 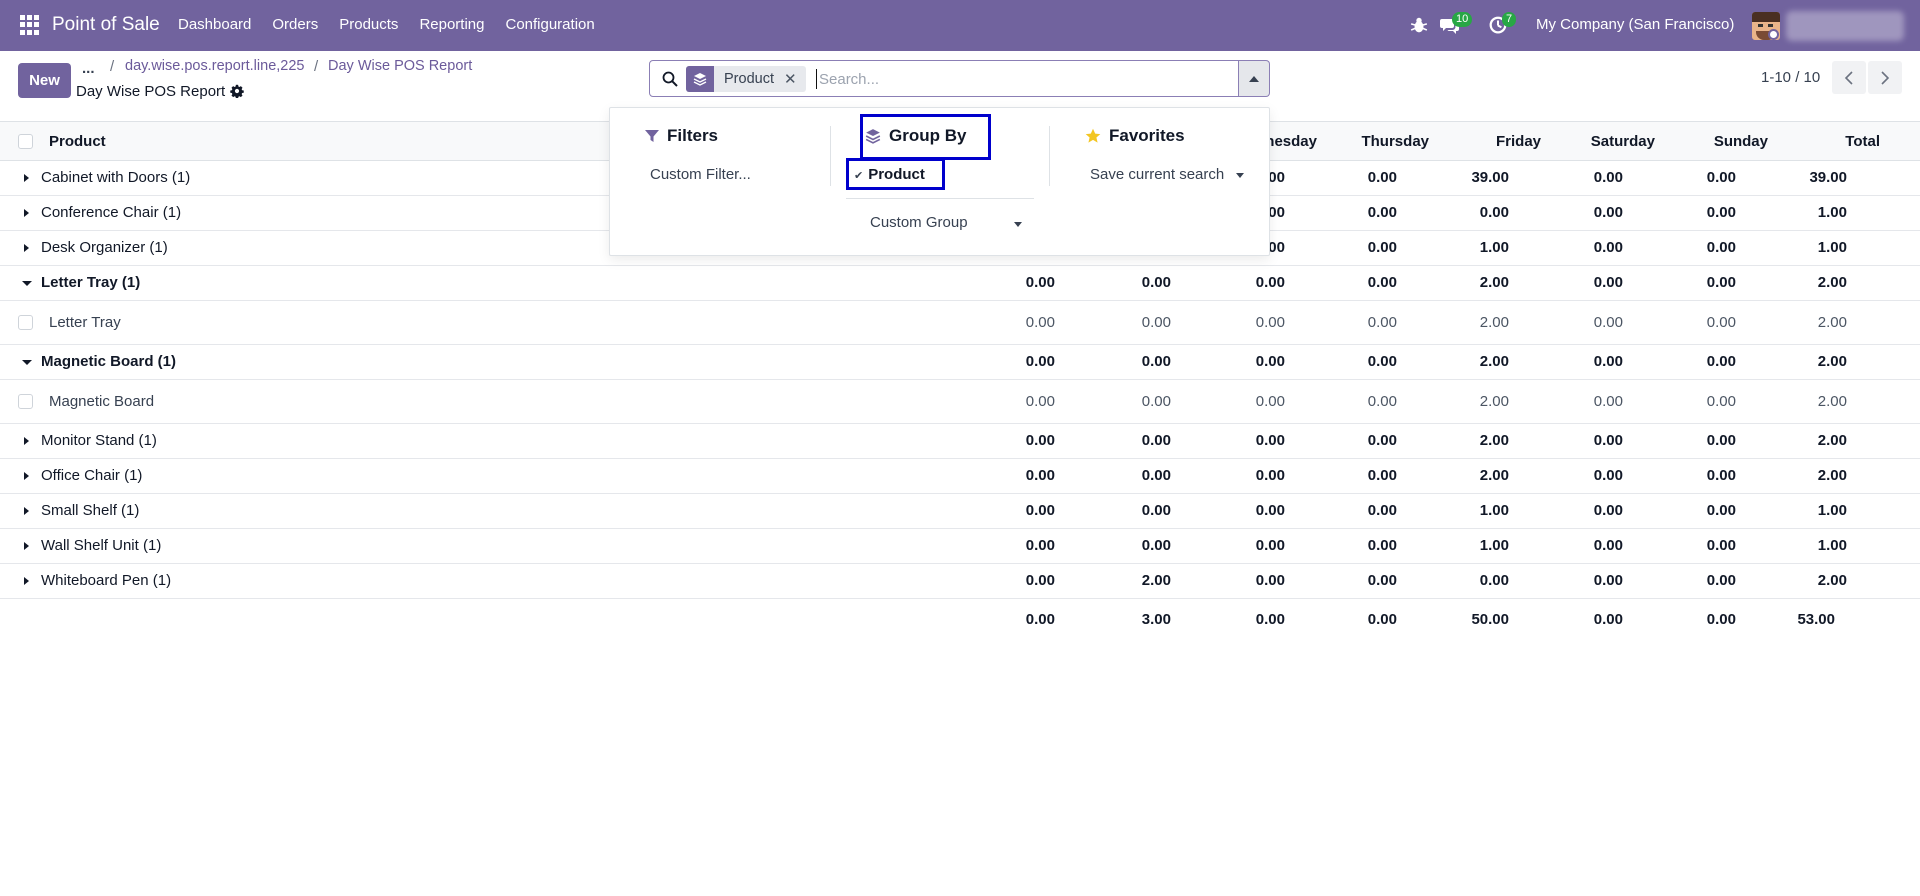 What do you see at coordinates (1419, 25) in the screenshot?
I see `debug-bug-icon` at bounding box center [1419, 25].